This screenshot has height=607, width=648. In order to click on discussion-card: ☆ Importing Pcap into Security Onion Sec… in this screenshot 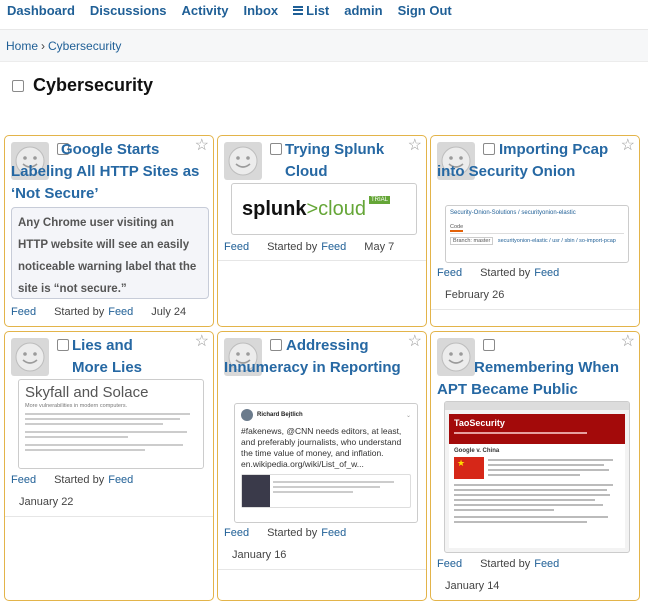, I will do `click(535, 231)`.